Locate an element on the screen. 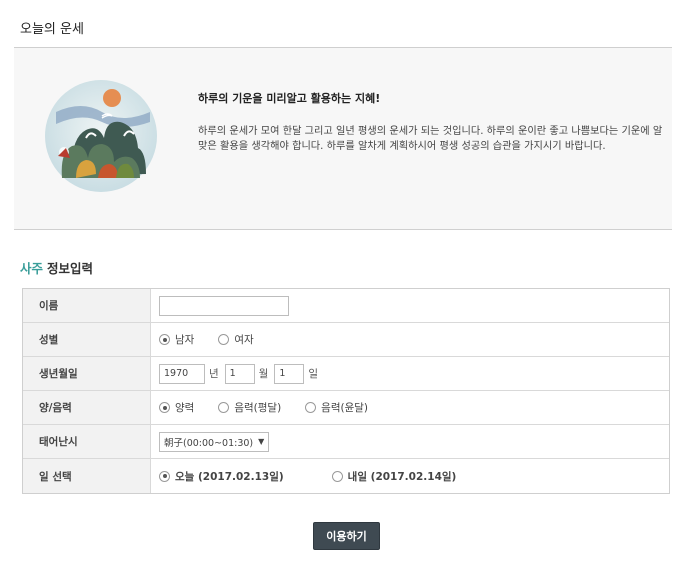 This screenshot has width=690, height=570. date-radio-today: 오늘 (2017.02.13일) is located at coordinates (221, 476).